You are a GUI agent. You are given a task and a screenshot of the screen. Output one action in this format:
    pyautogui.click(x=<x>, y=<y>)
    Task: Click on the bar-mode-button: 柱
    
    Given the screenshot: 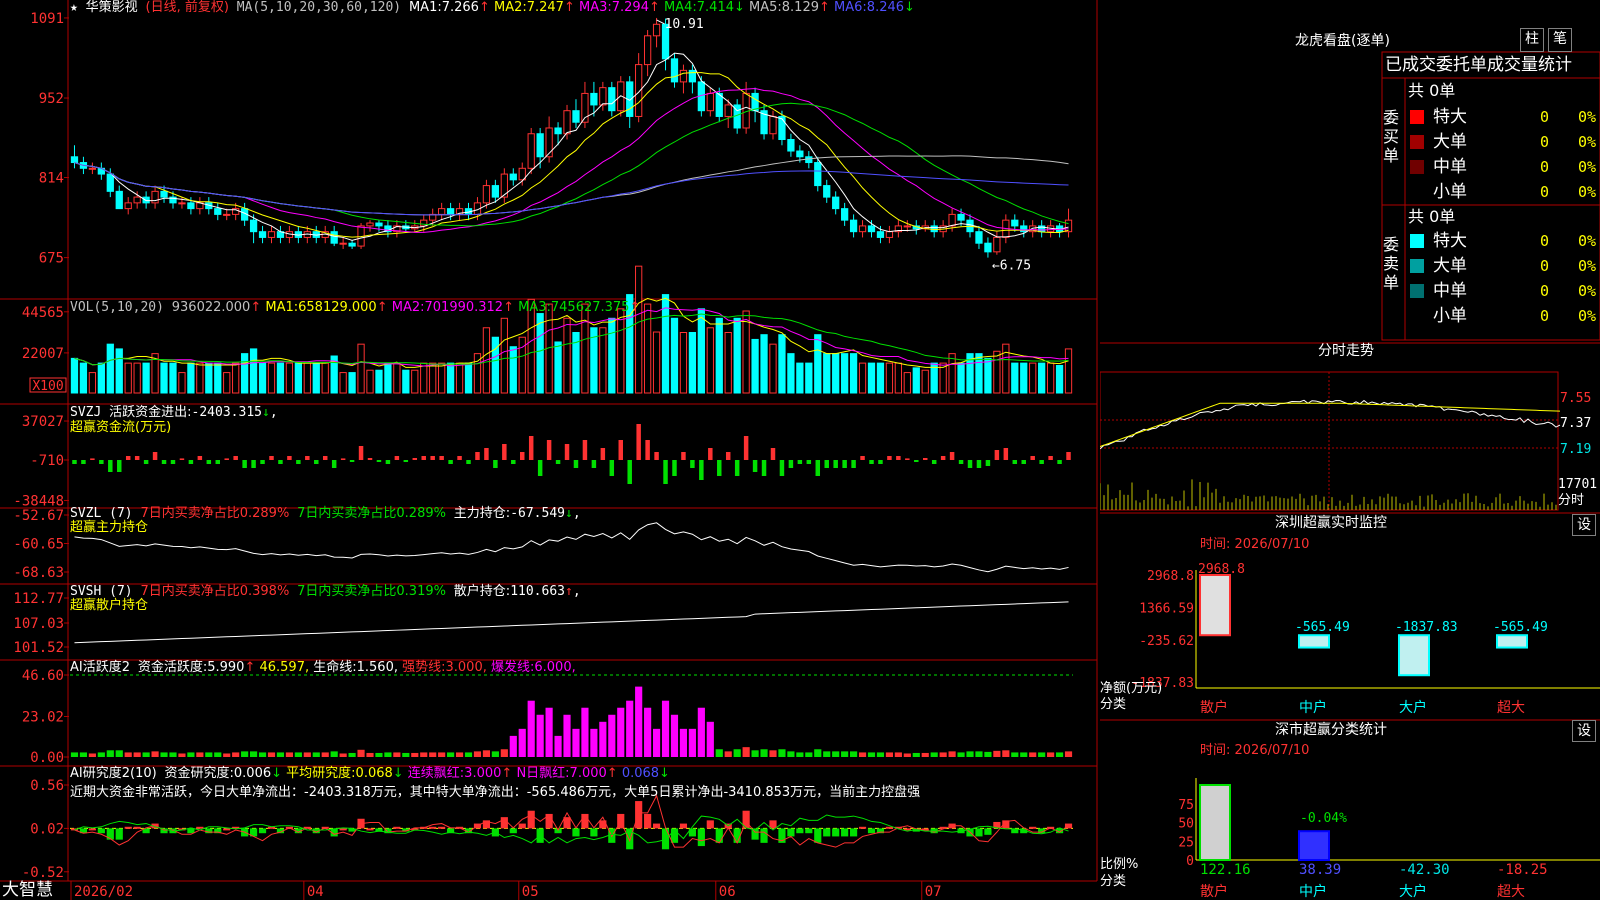 What is the action you would take?
    pyautogui.click(x=1532, y=40)
    